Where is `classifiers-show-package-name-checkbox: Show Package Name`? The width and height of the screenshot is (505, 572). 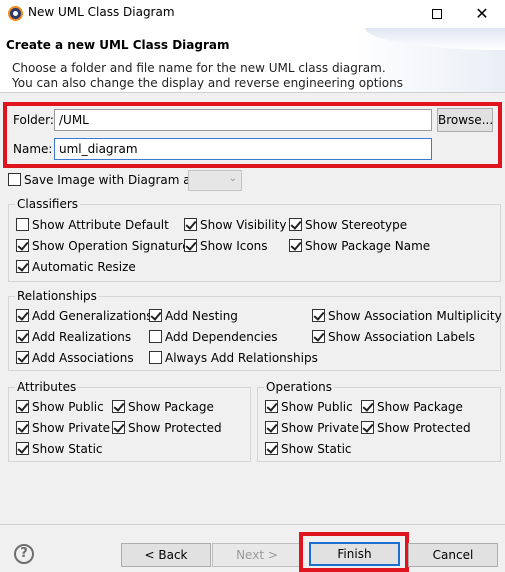
classifiers-show-package-name-checkbox: Show Package Name is located at coordinates (359, 247).